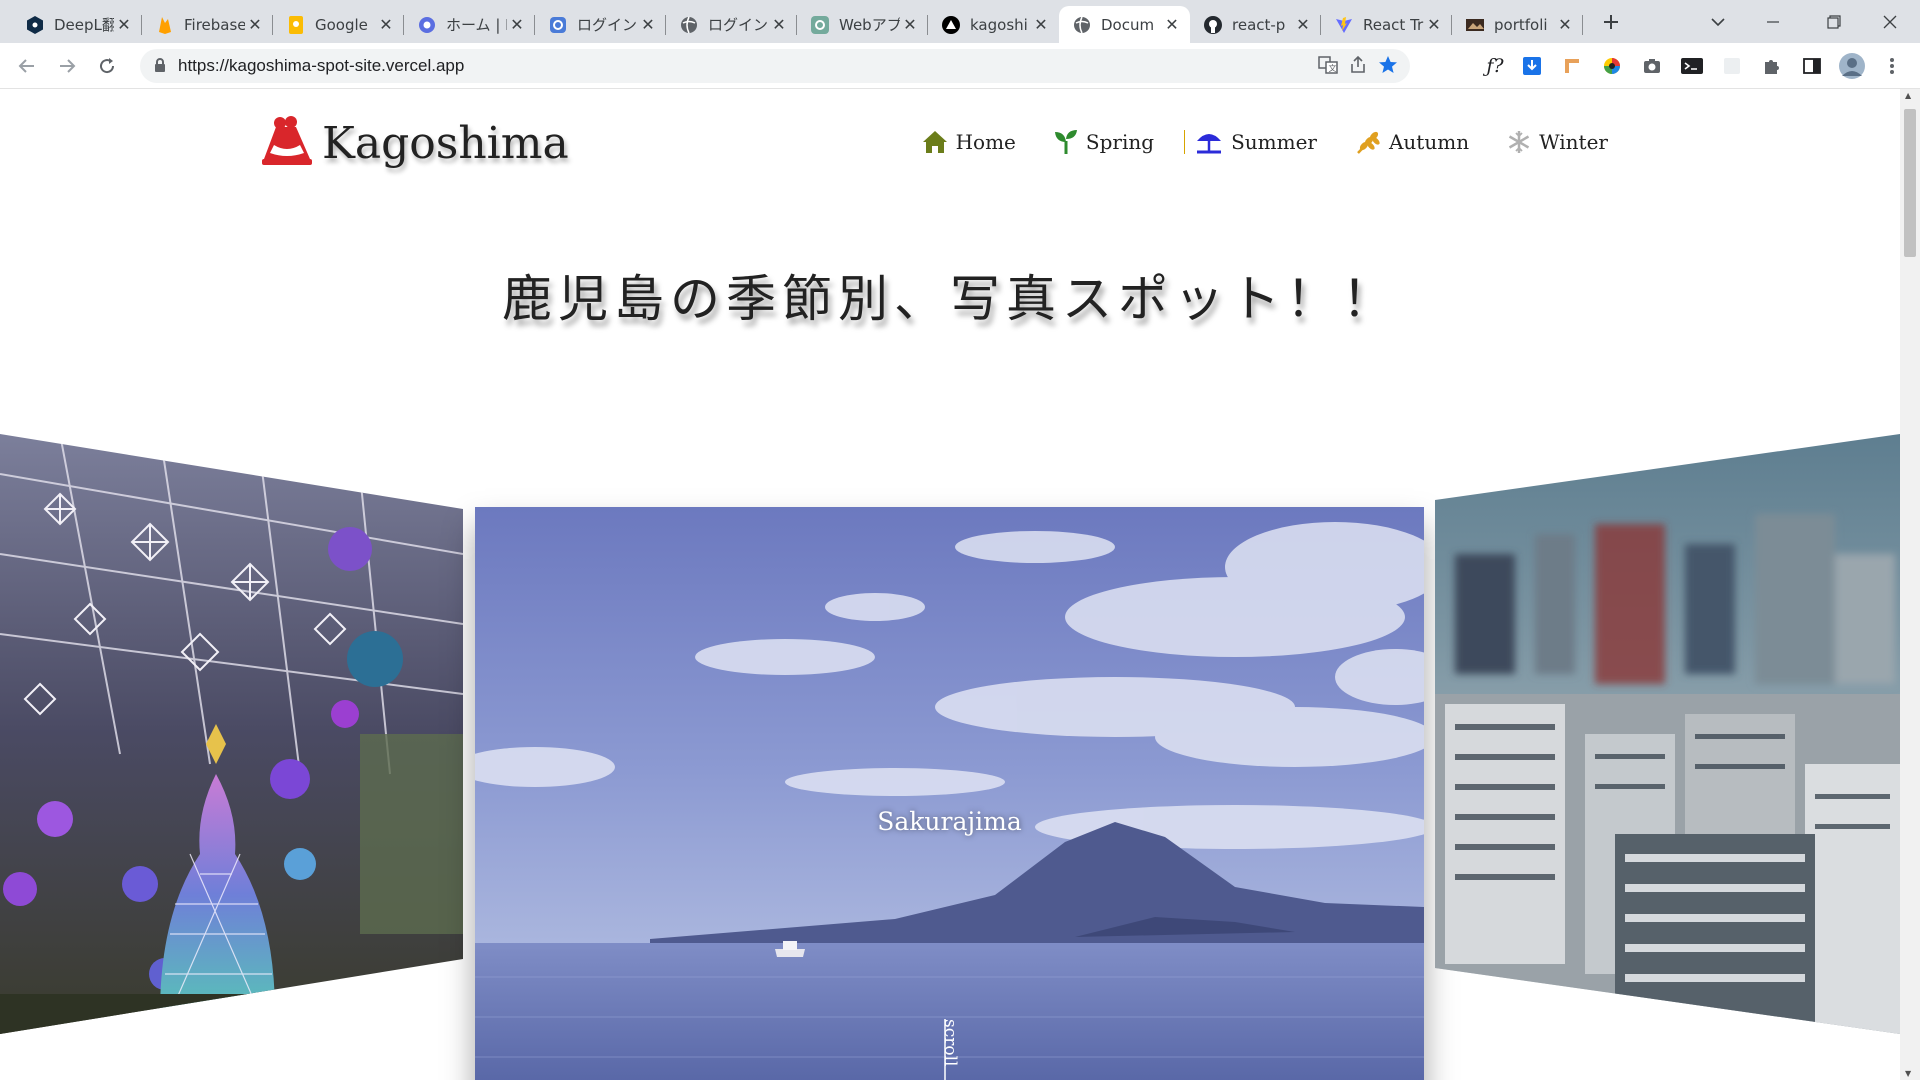  I want to click on browser-tab: ホーム | M ✕, so click(469, 24).